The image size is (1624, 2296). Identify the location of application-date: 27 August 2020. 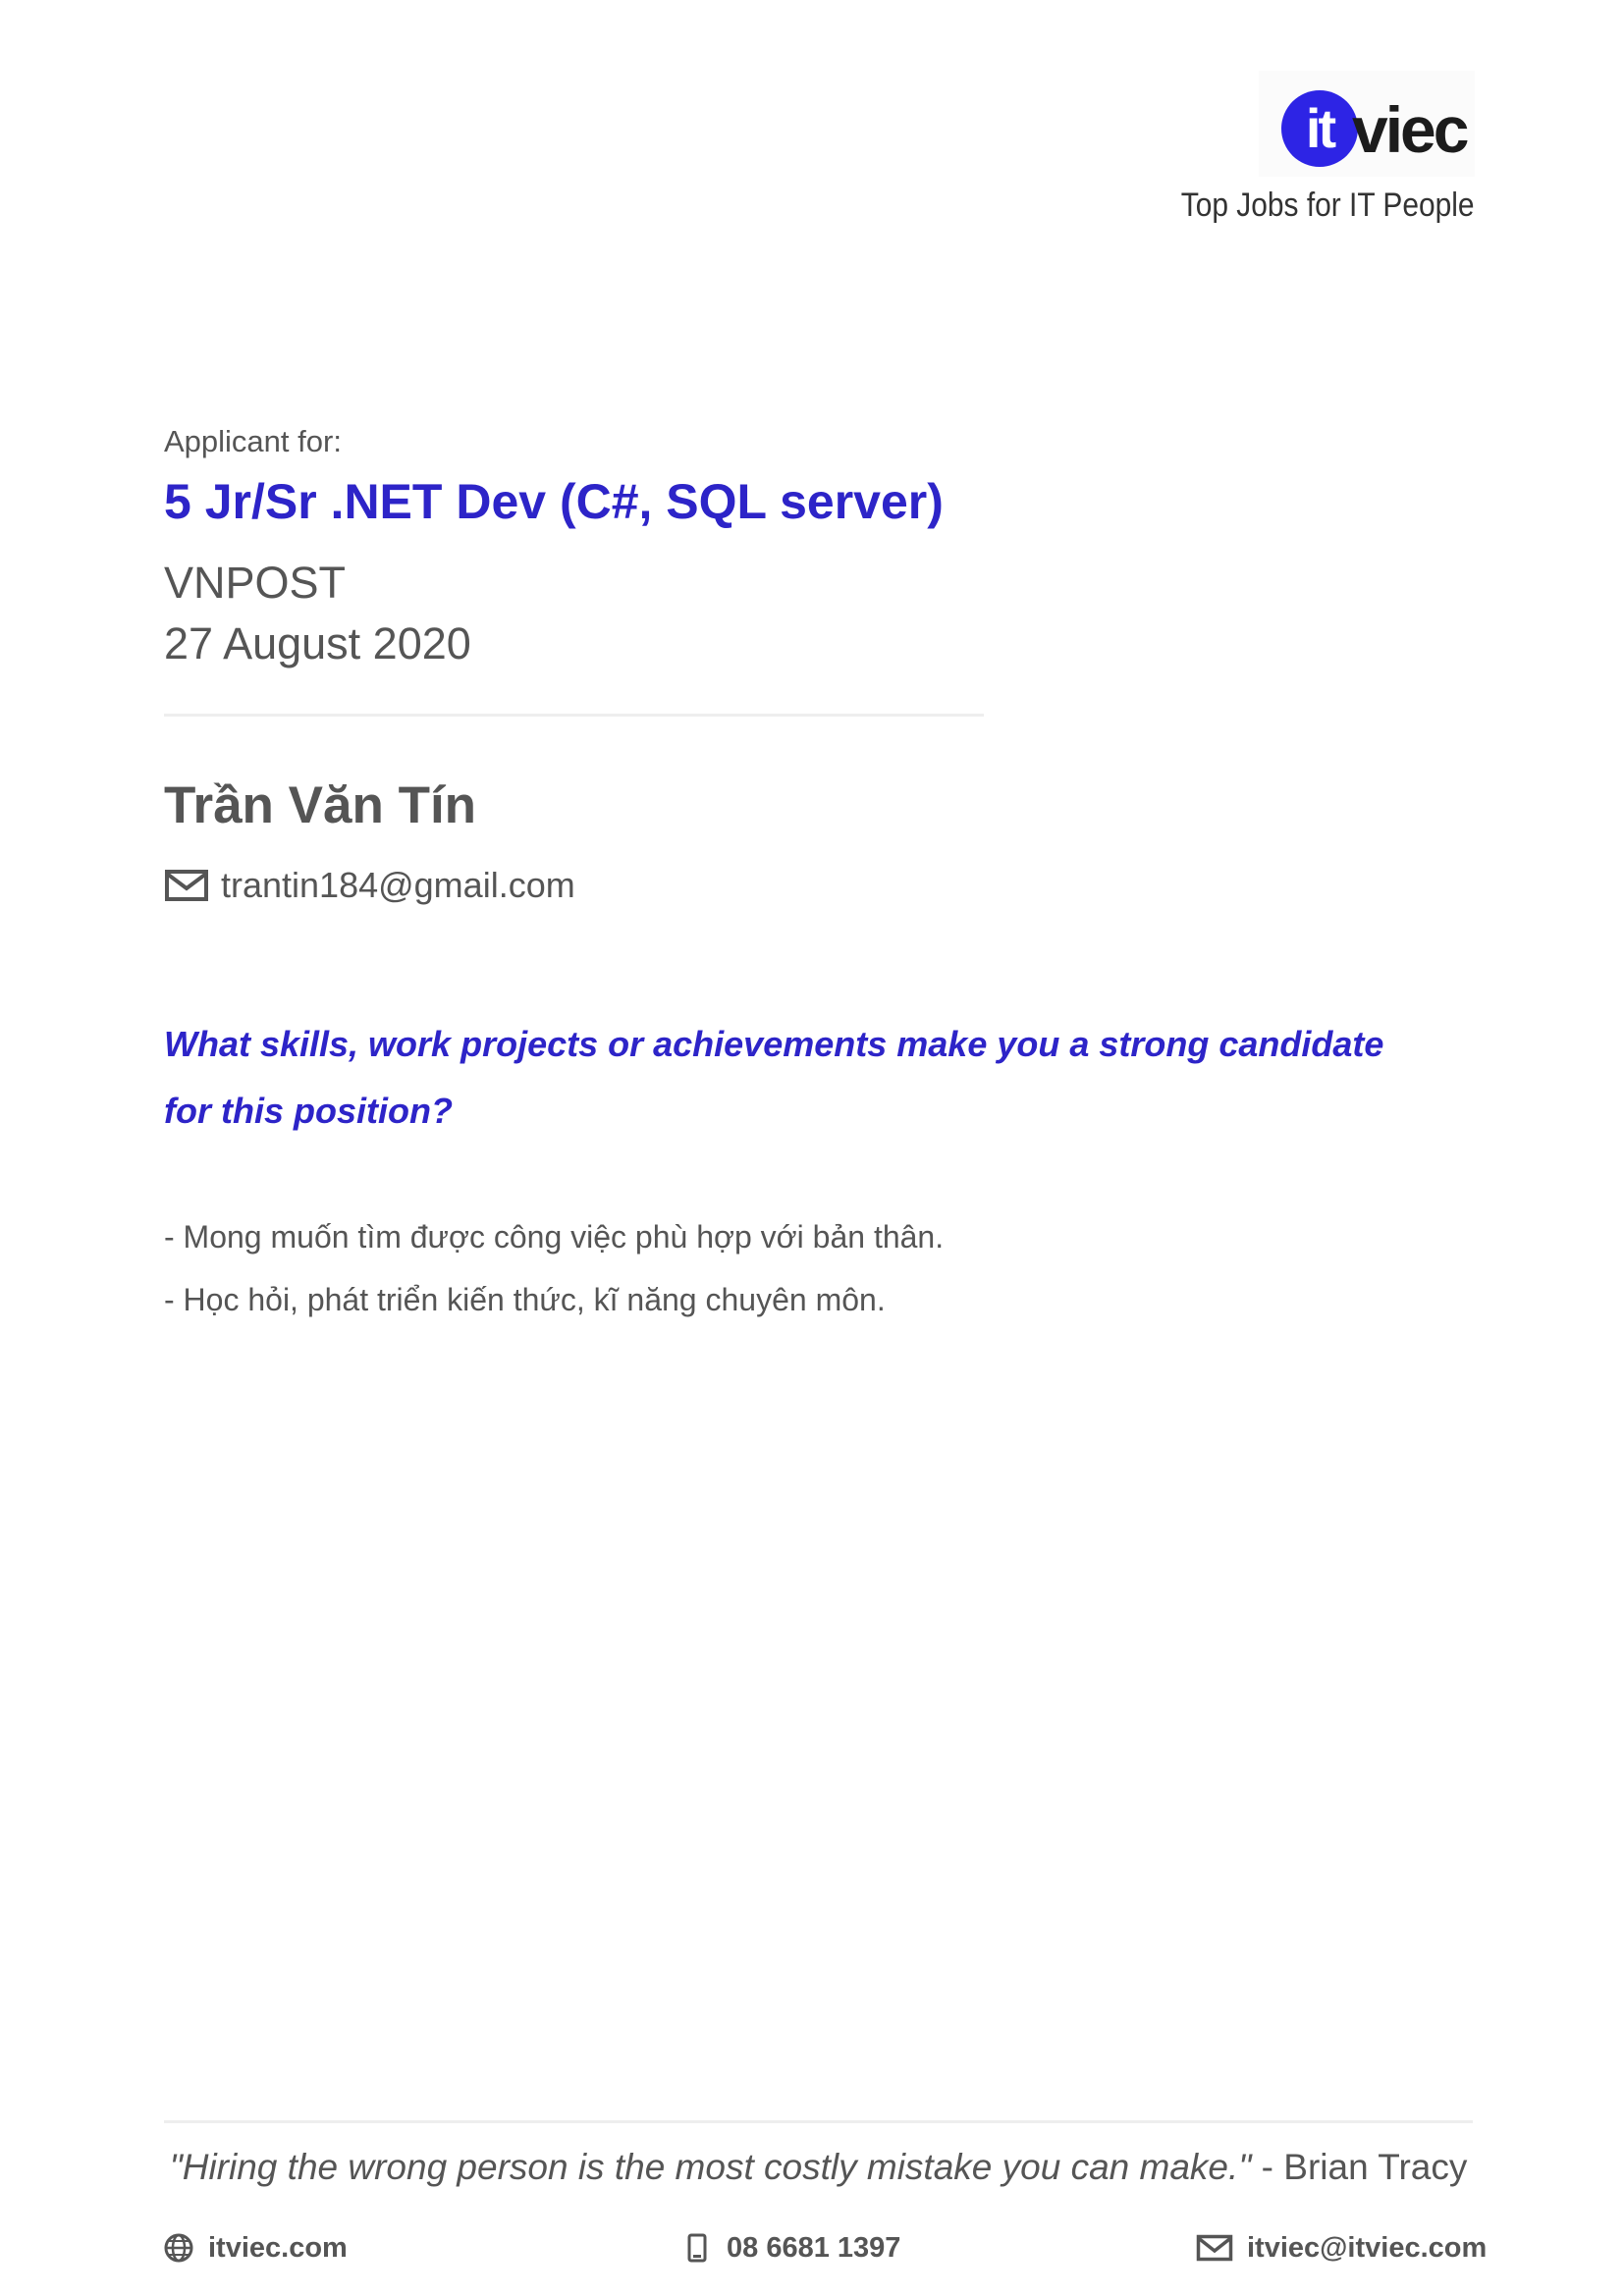
(317, 643).